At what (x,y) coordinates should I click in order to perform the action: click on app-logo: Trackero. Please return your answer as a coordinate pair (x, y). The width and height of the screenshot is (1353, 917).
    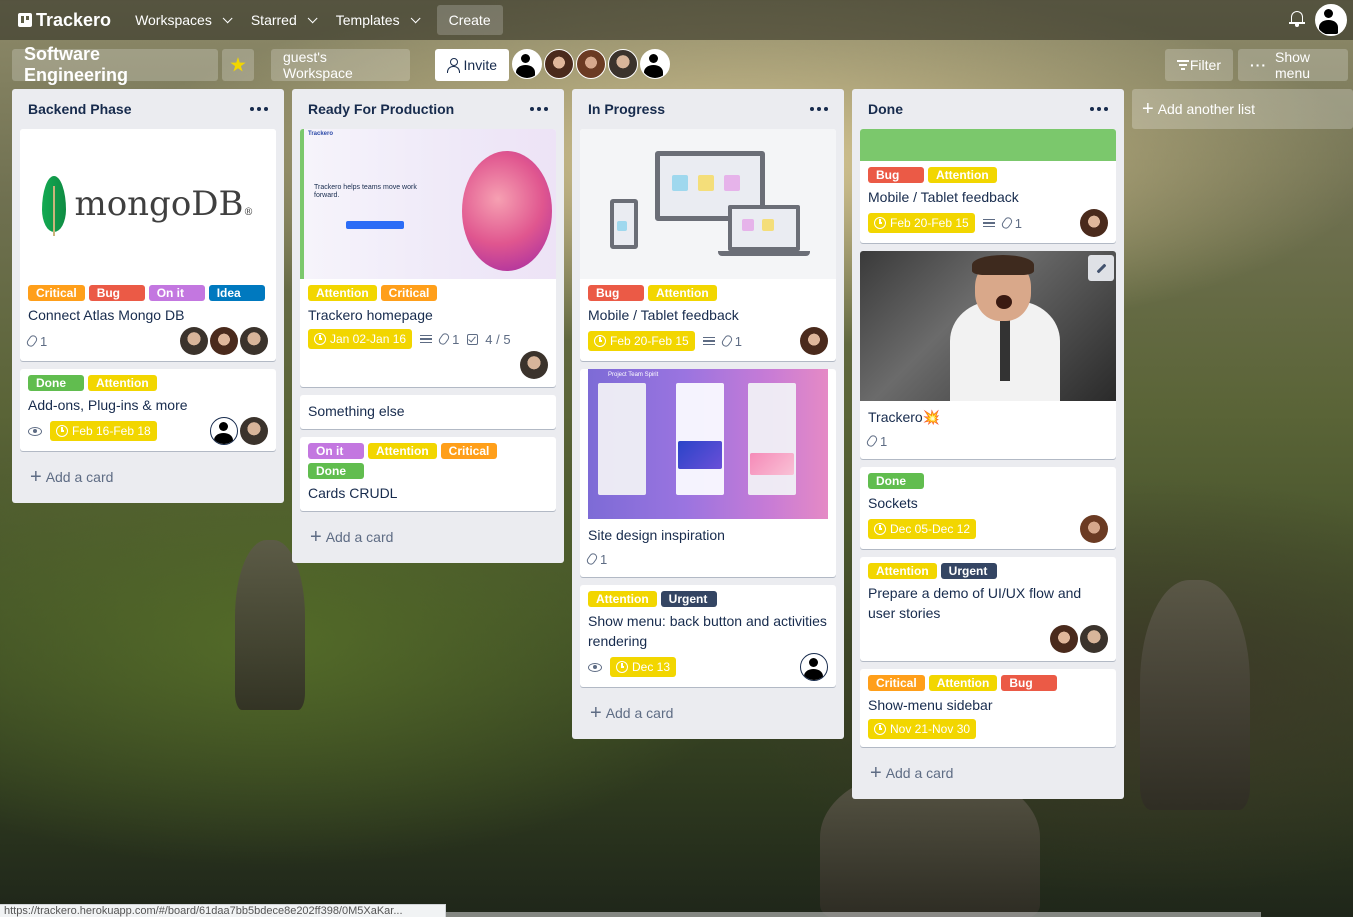
    Looking at the image, I should click on (64, 20).